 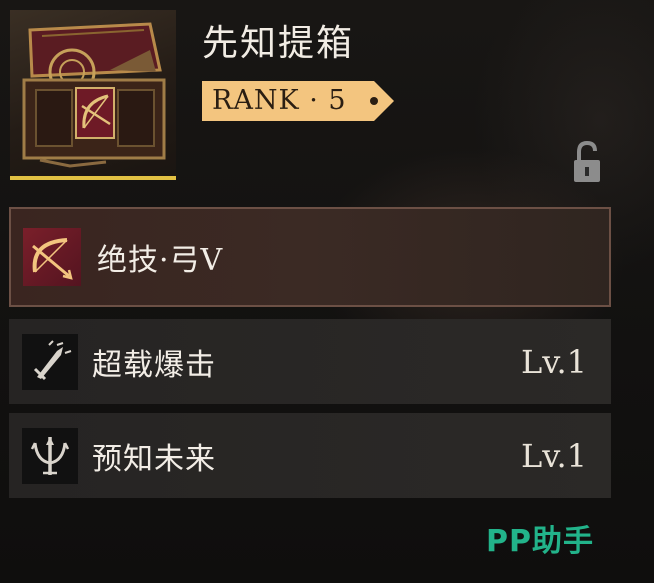 What do you see at coordinates (540, 541) in the screenshot?
I see `watermark-logo: PP助手` at bounding box center [540, 541].